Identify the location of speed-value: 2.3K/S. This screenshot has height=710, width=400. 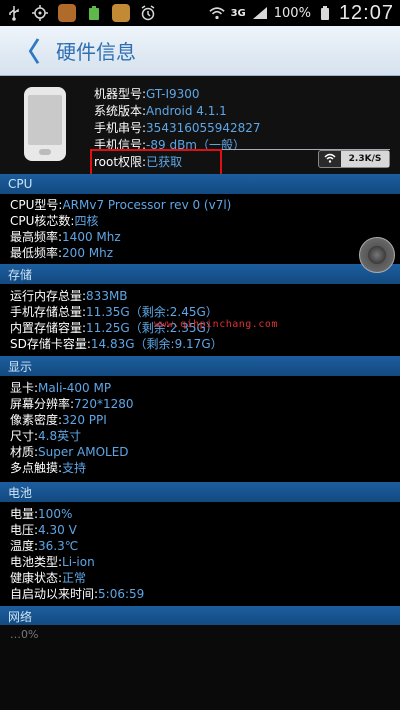
(365, 159).